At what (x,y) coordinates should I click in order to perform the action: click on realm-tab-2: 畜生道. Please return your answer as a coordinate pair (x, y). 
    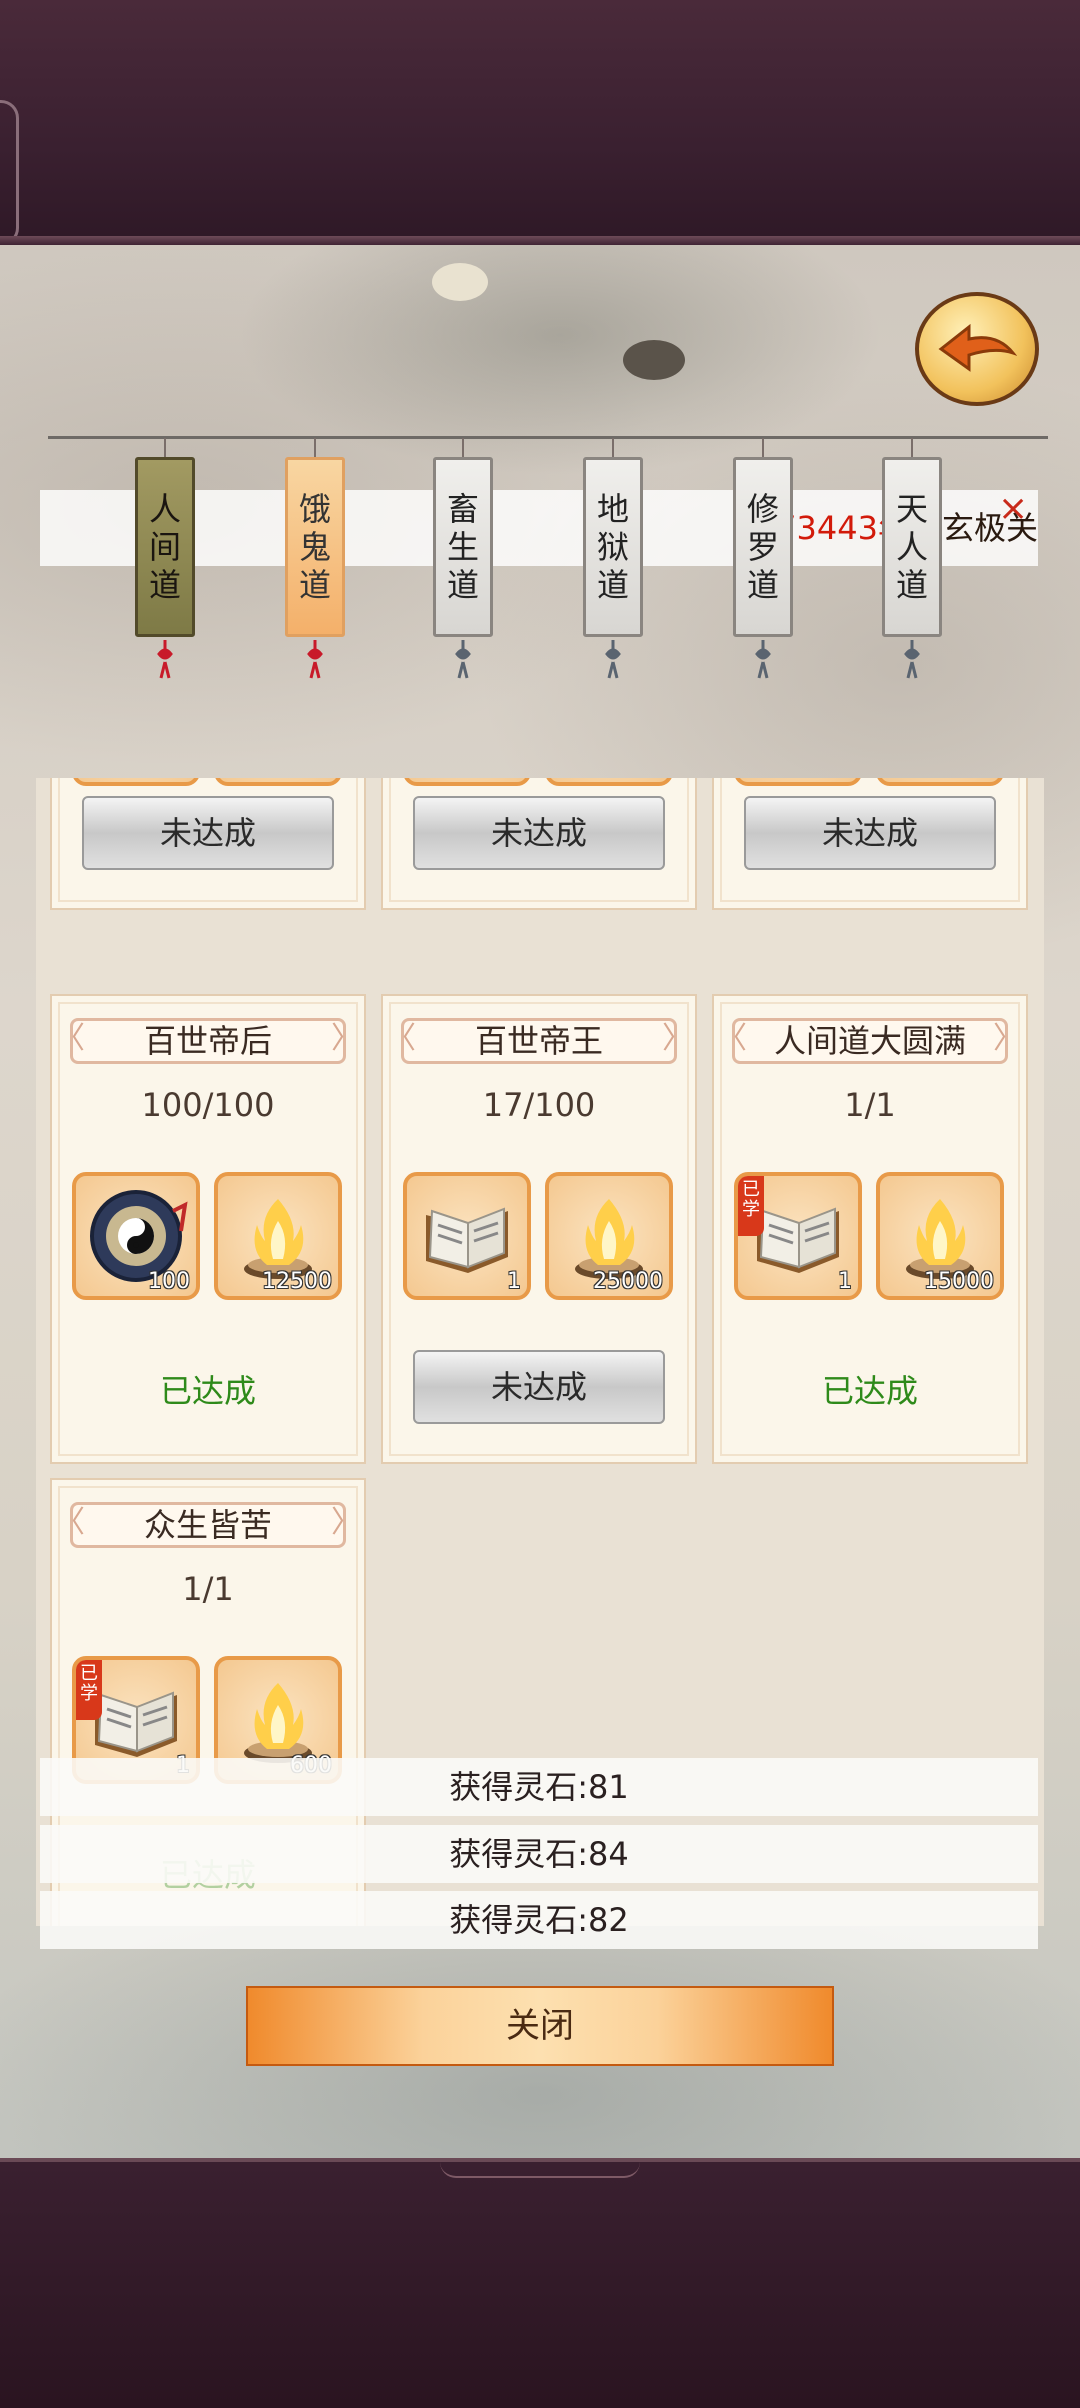
    Looking at the image, I should click on (463, 547).